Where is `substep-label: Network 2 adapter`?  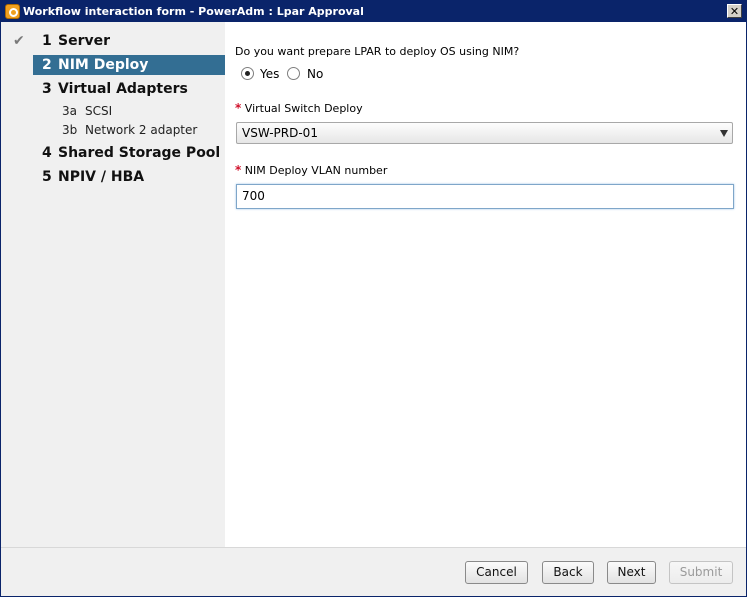 substep-label: Network 2 adapter is located at coordinates (141, 130).